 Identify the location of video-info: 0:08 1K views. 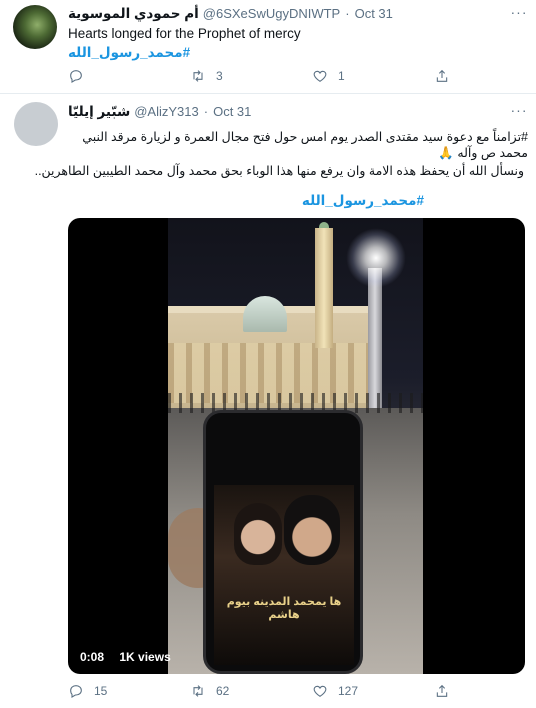
(125, 657).